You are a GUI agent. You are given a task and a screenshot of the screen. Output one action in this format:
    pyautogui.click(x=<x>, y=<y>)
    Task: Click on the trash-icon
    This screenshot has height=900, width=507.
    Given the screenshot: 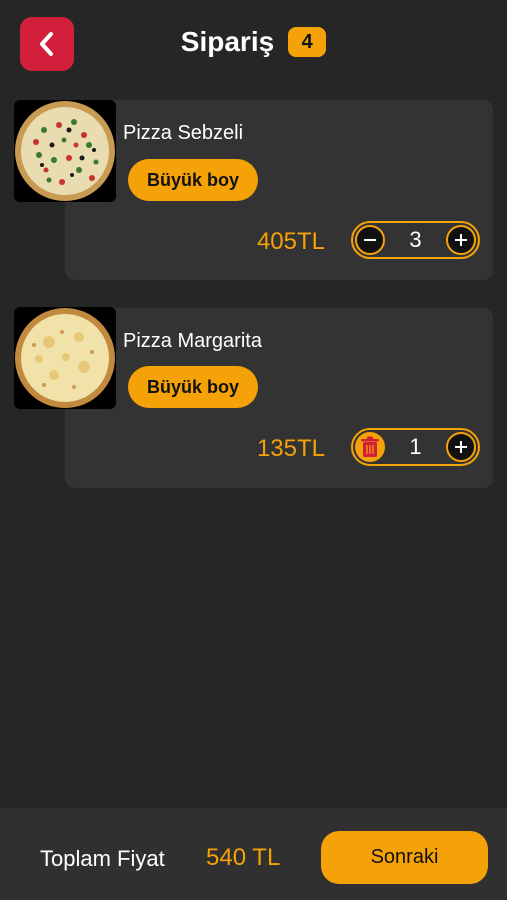 What is the action you would take?
    pyautogui.click(x=370, y=446)
    